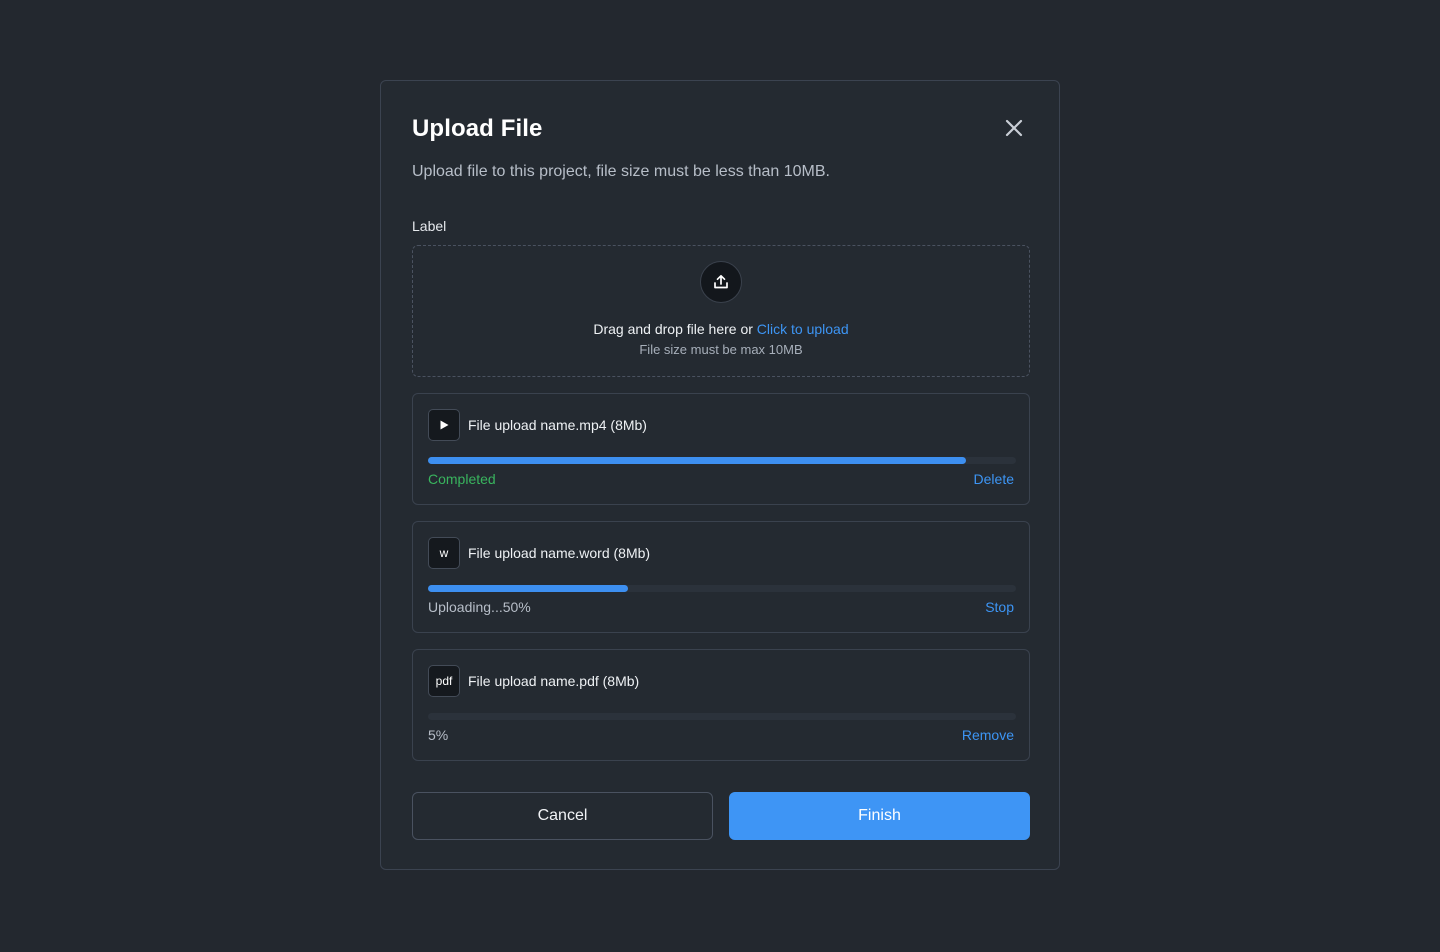  I want to click on field-label: Label, so click(429, 226).